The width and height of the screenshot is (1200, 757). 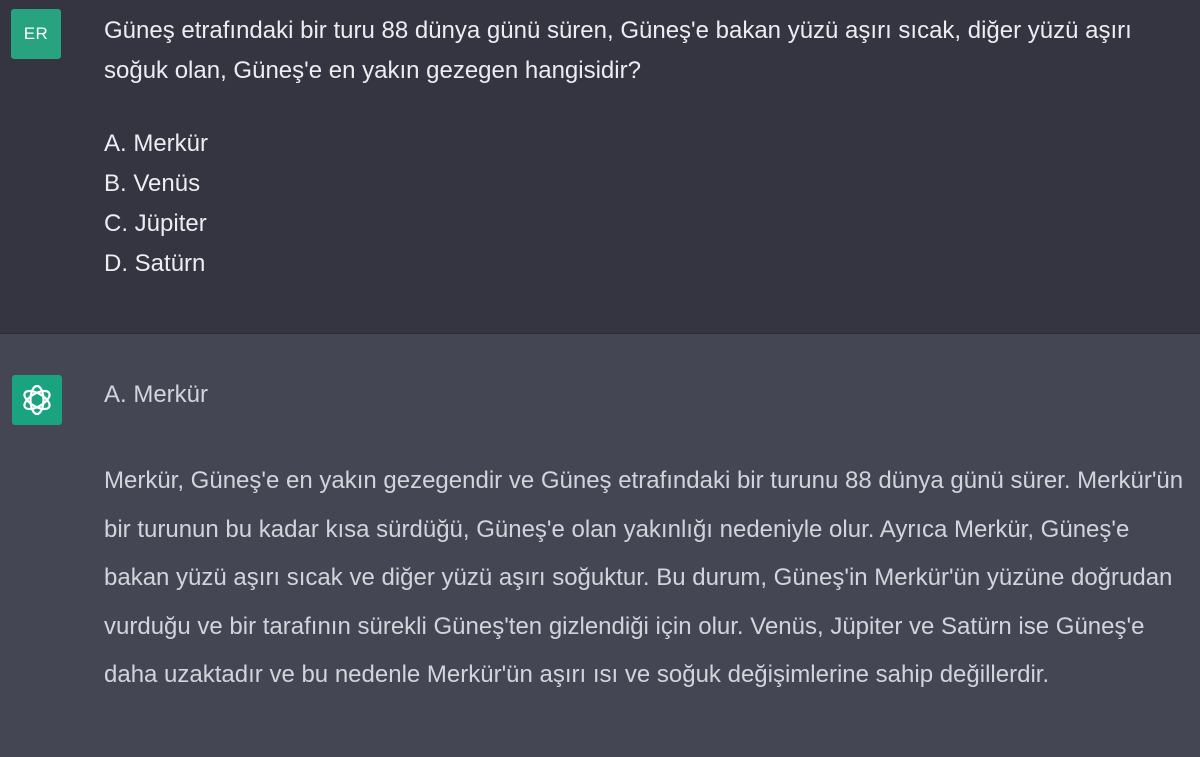 I want to click on assistant-avatar, so click(x=37, y=400).